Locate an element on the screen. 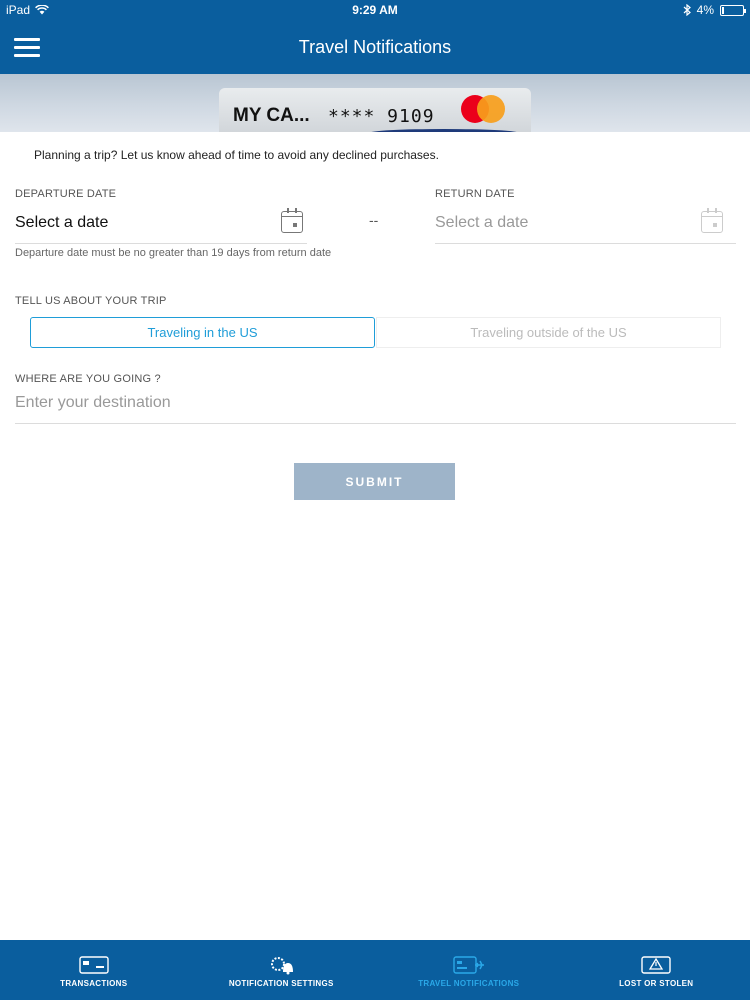 Image resolution: width=750 pixels, height=1000 pixels. card-banner: MY CA... **** 9109 is located at coordinates (375, 103).